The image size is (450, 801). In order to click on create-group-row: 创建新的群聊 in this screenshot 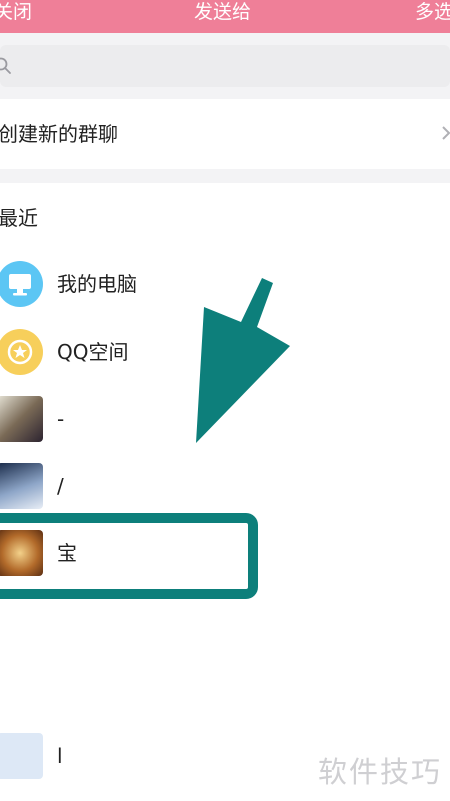, I will do `click(225, 134)`.